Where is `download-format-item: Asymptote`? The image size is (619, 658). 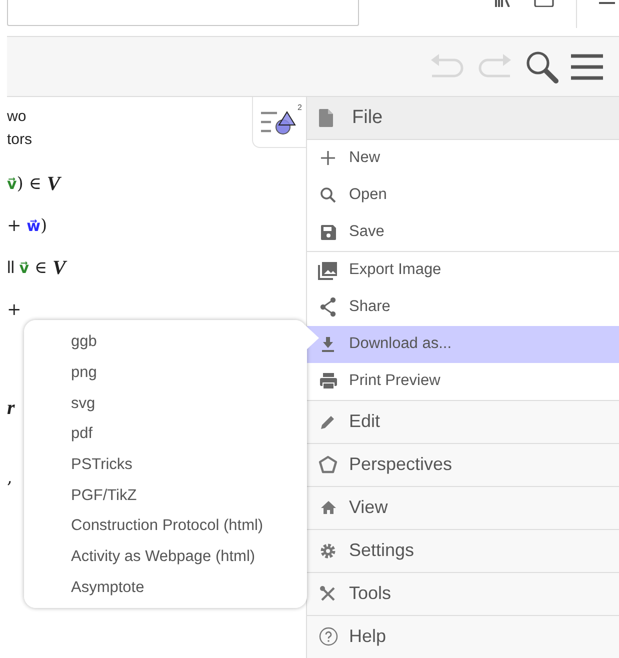 download-format-item: Asymptote is located at coordinates (189, 588).